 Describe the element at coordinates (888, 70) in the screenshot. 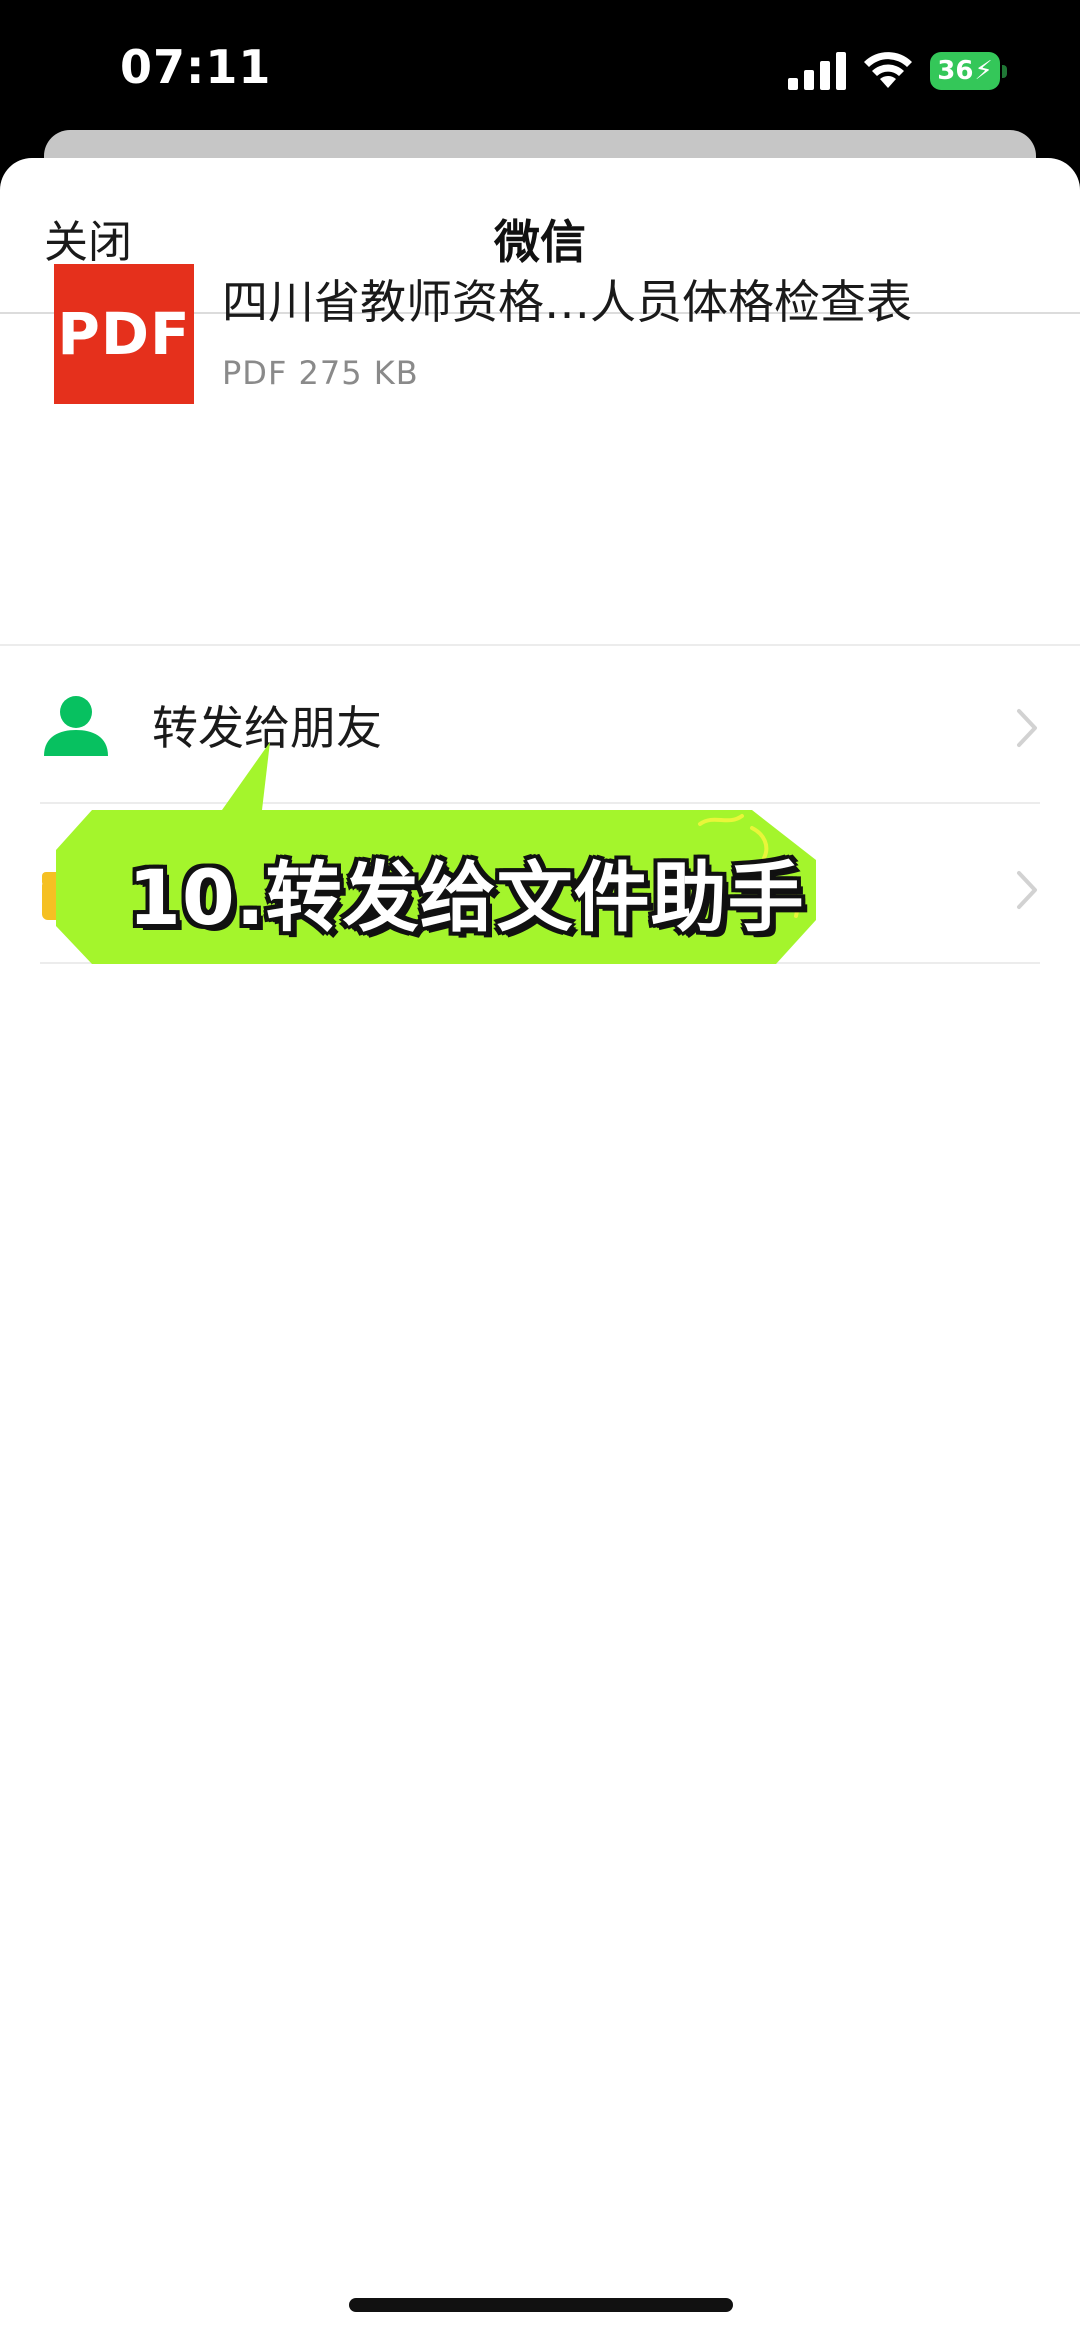

I see `wifi-icon` at that location.